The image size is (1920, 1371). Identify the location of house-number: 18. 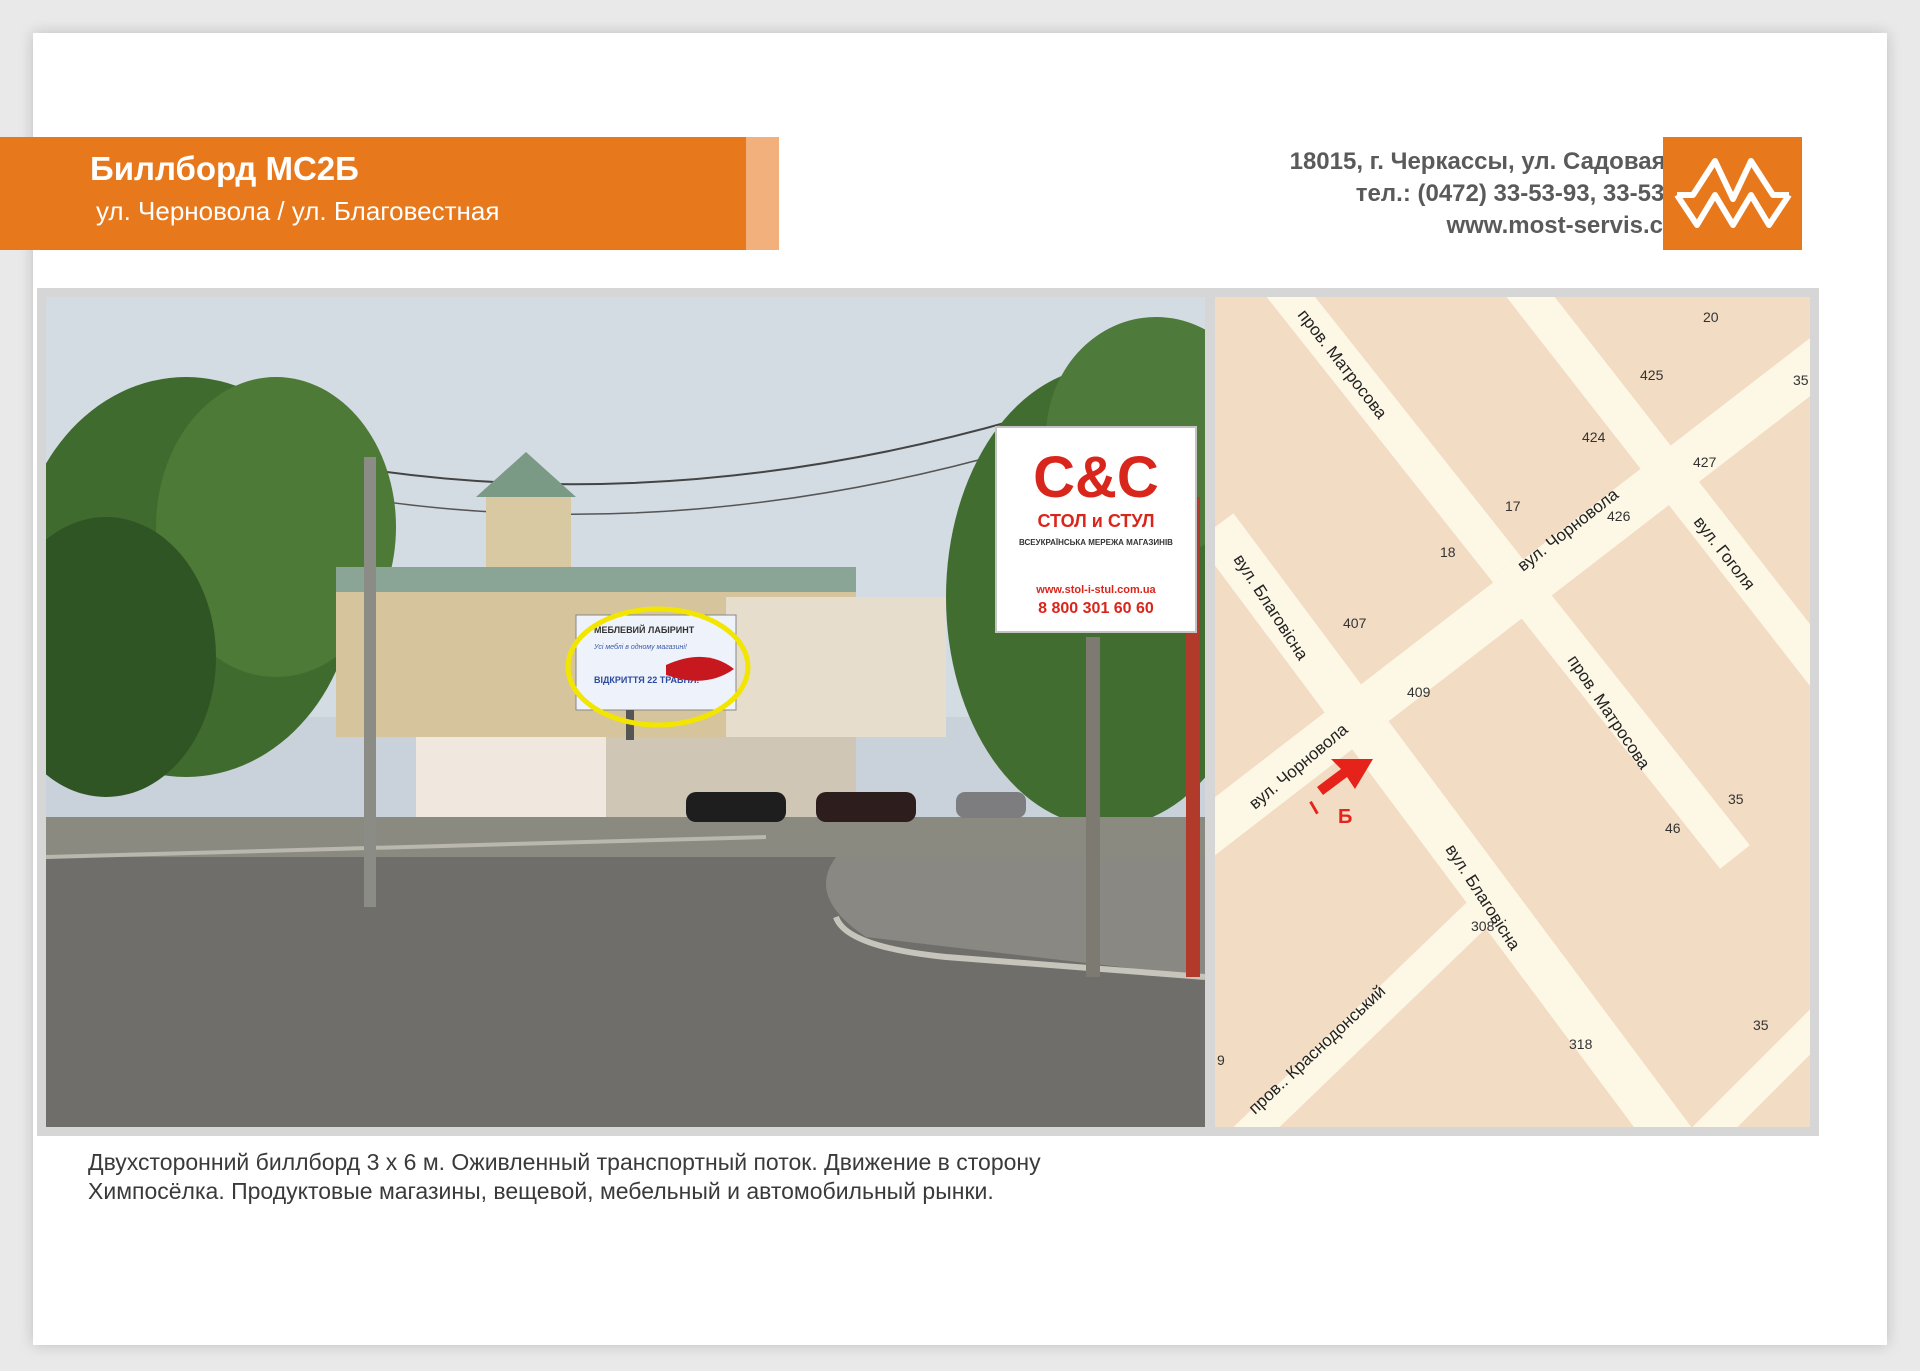
(1448, 552).